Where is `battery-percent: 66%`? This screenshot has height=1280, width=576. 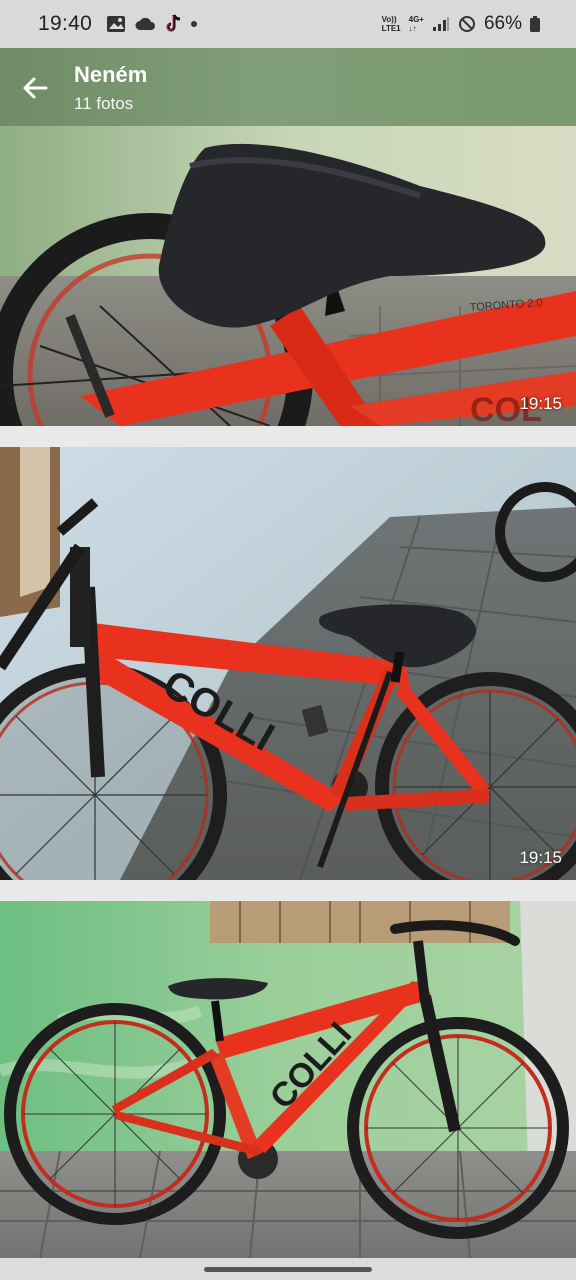 battery-percent: 66% is located at coordinates (502, 23).